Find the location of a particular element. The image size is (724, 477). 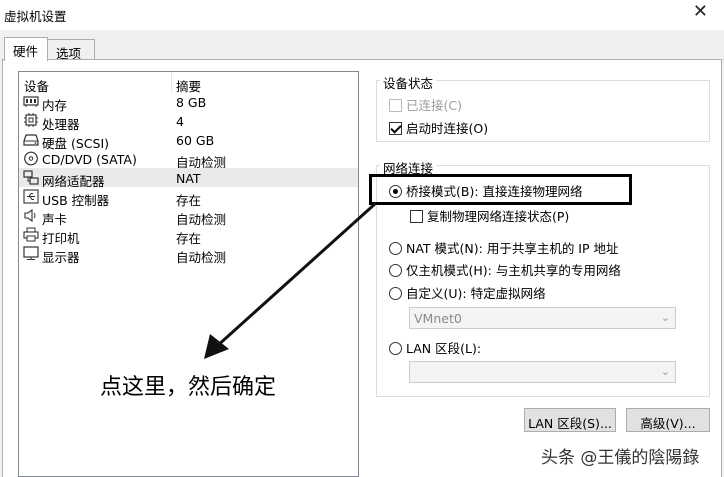

device-summary: NAT is located at coordinates (188, 178).